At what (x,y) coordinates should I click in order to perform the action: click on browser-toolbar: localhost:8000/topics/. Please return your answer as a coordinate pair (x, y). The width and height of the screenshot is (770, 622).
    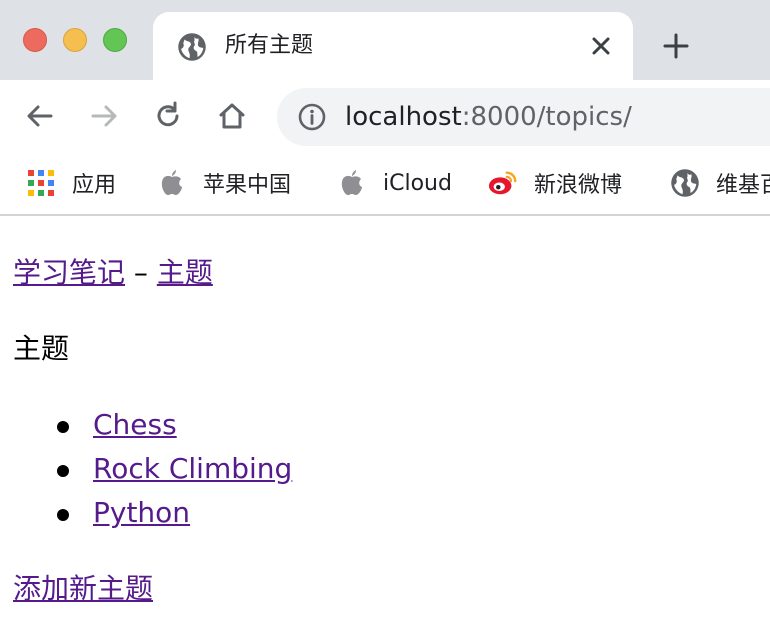
    Looking at the image, I should click on (385, 117).